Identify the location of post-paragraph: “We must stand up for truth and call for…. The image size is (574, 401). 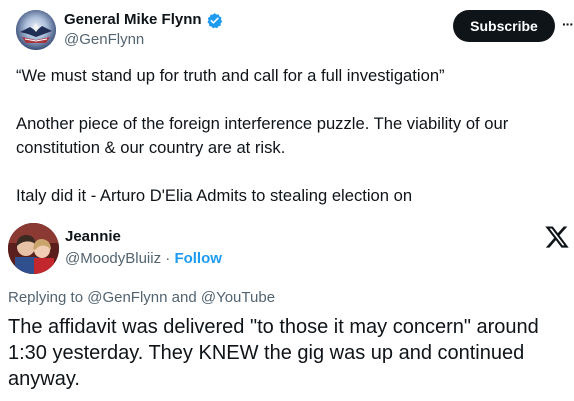
(230, 75).